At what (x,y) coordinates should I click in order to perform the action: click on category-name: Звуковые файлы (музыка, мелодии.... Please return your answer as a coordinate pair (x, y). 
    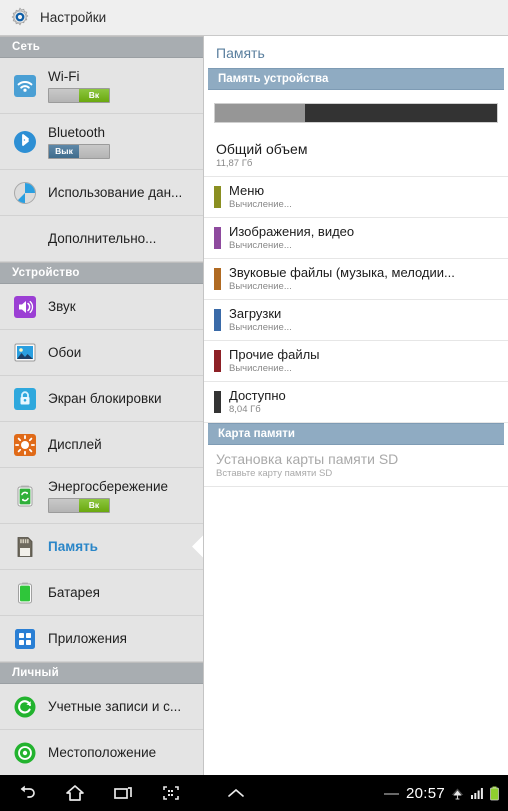
    Looking at the image, I should click on (342, 272).